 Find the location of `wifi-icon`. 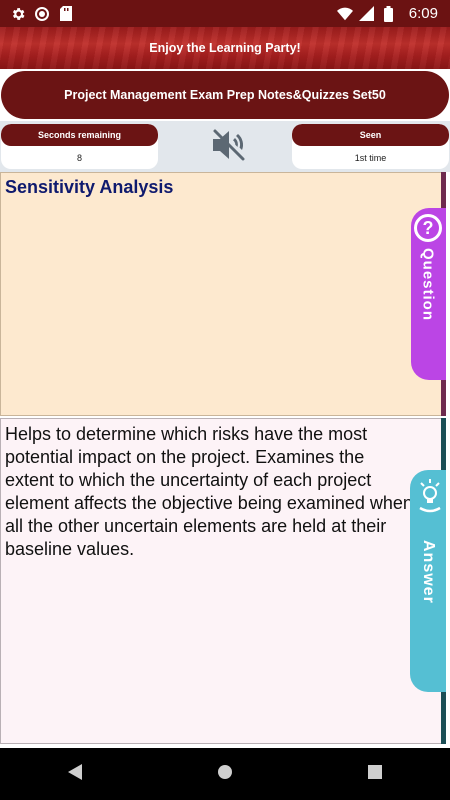

wifi-icon is located at coordinates (344, 14).